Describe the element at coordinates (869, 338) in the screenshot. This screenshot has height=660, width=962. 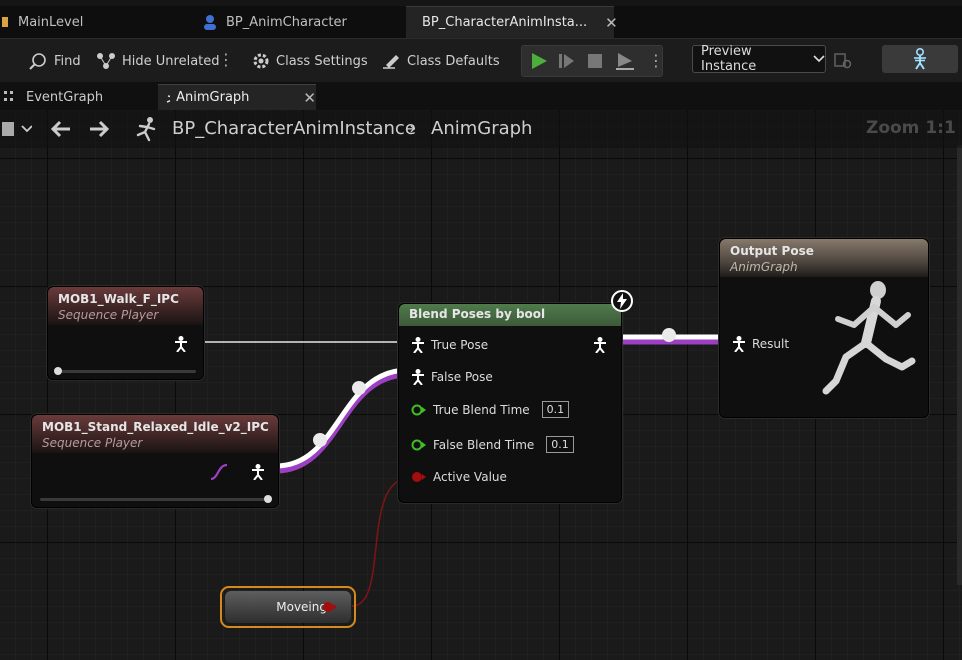
I see `running-mannequin-icon` at that location.